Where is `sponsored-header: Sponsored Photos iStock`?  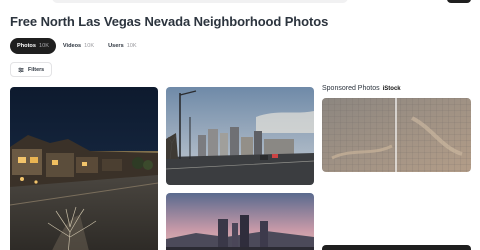 sponsored-header: Sponsored Photos iStock is located at coordinates (361, 88).